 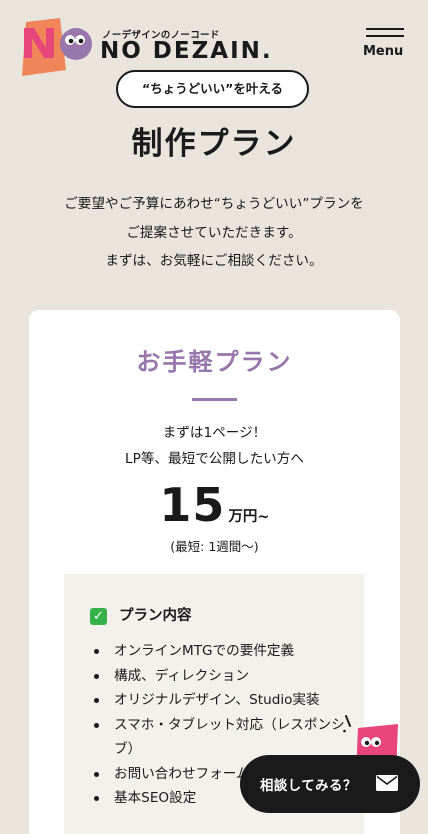 What do you see at coordinates (385, 29) in the screenshot?
I see `hamburger-icon` at bounding box center [385, 29].